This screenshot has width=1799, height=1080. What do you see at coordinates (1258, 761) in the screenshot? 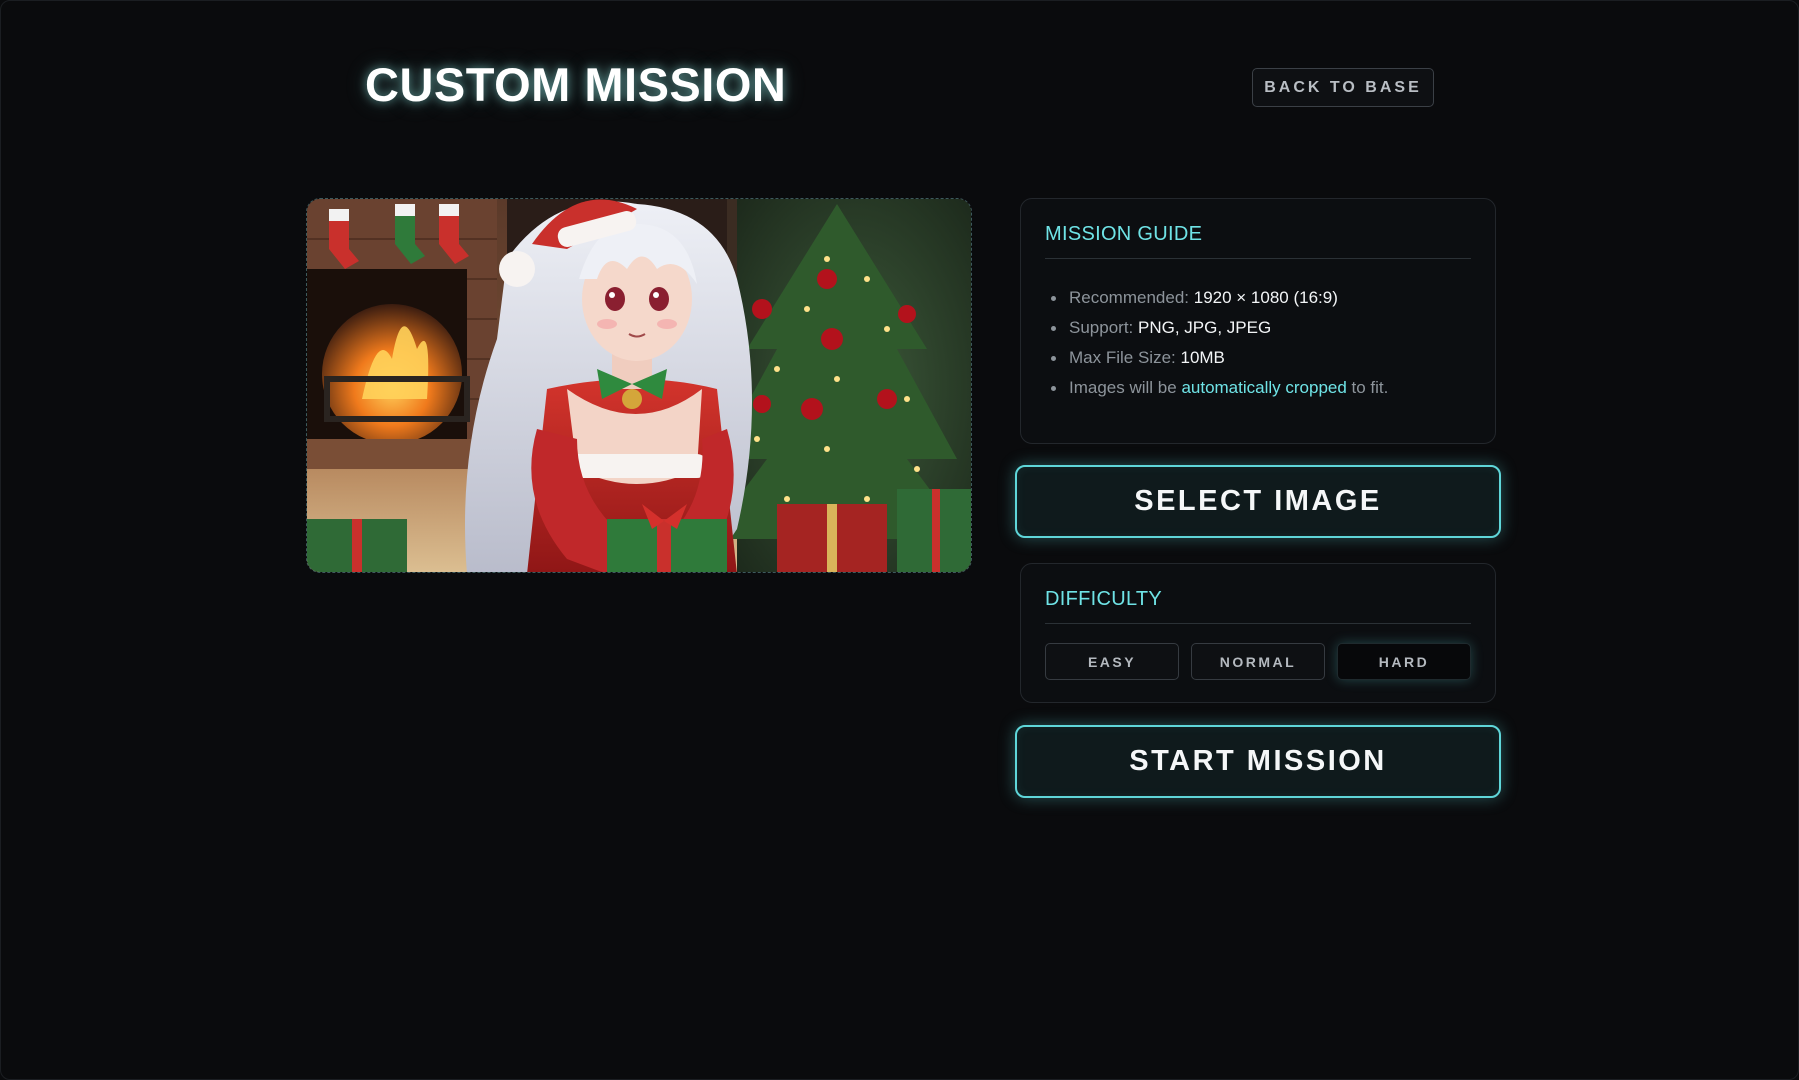
I see `start-mission-button: START MISSION` at bounding box center [1258, 761].